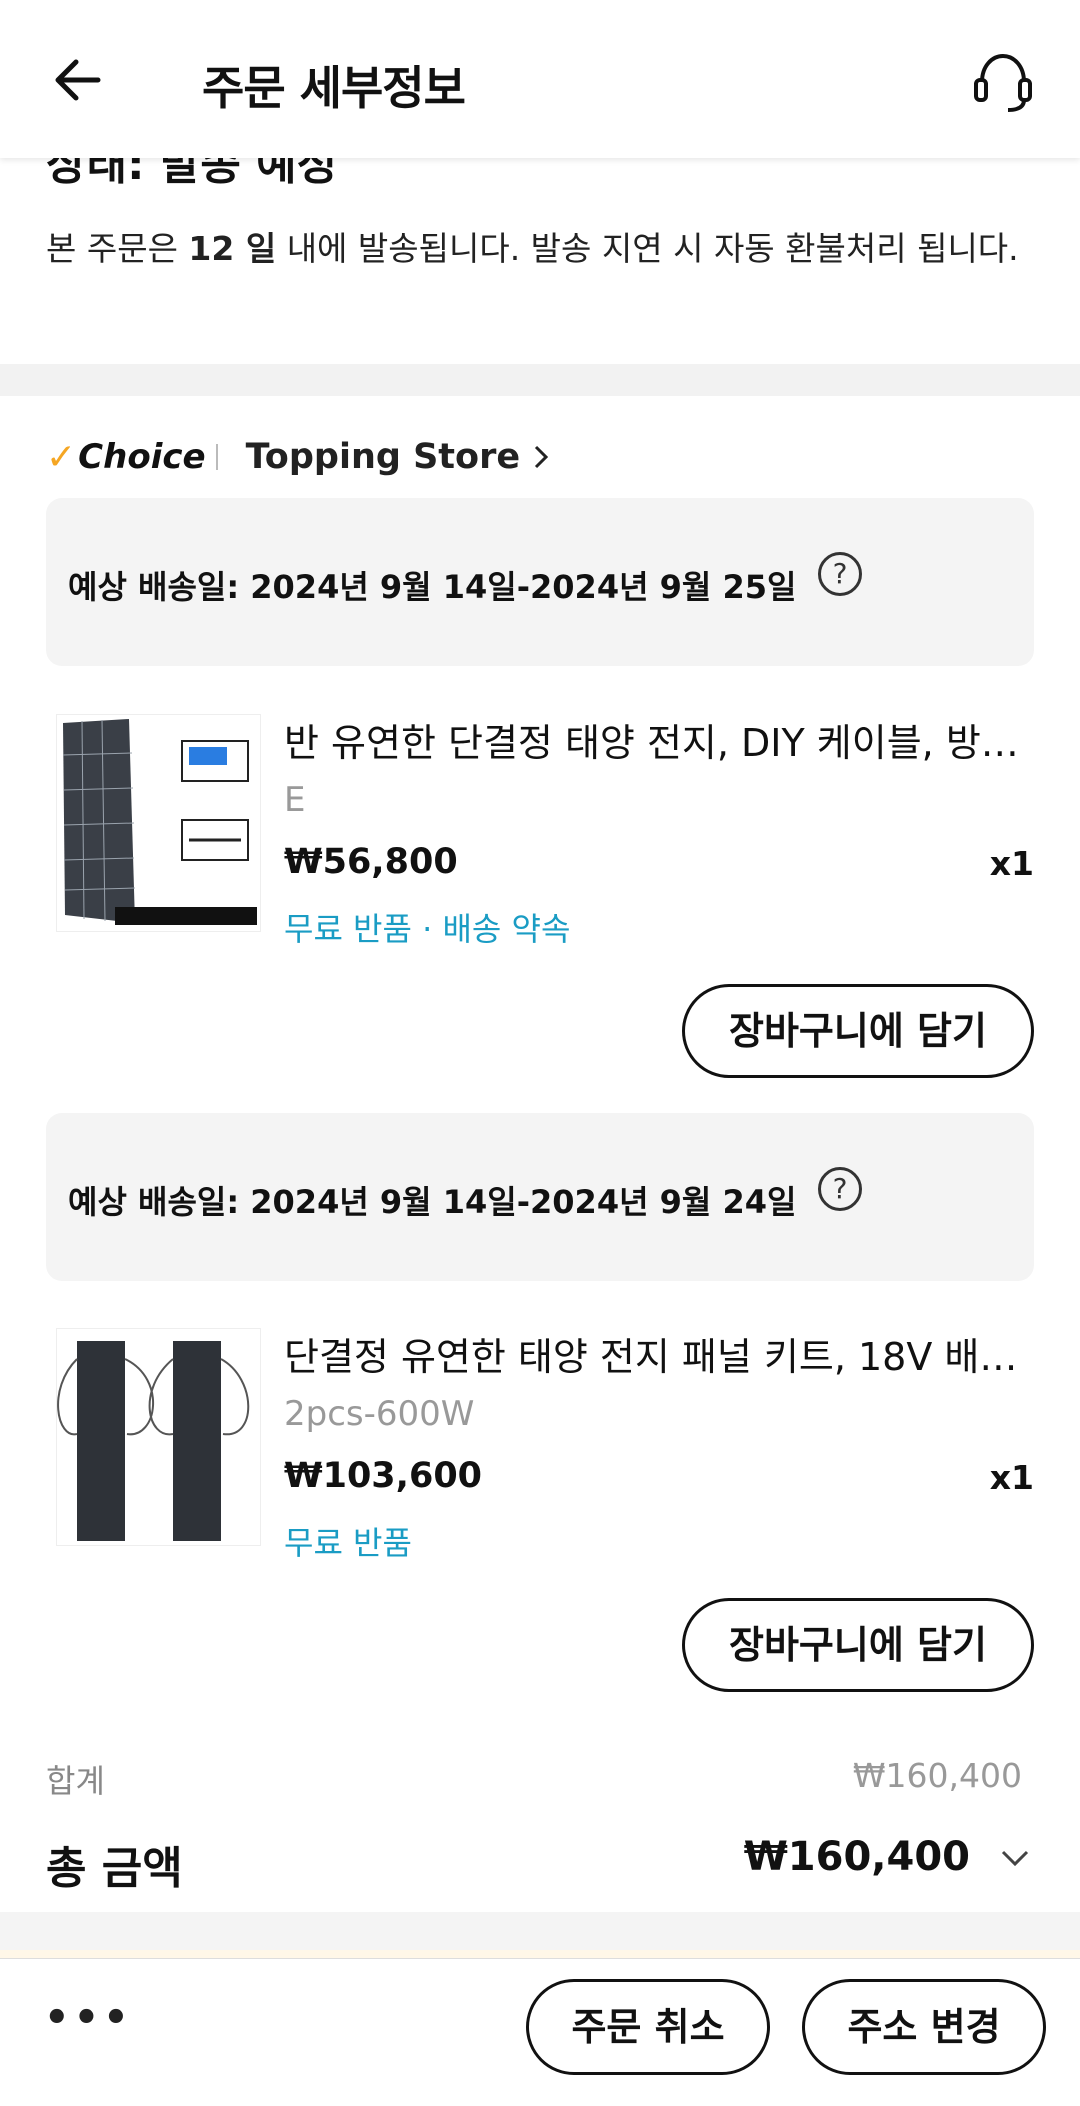 The height and width of the screenshot is (2106, 1080). I want to click on total-label: 총 금액, so click(114, 1868).